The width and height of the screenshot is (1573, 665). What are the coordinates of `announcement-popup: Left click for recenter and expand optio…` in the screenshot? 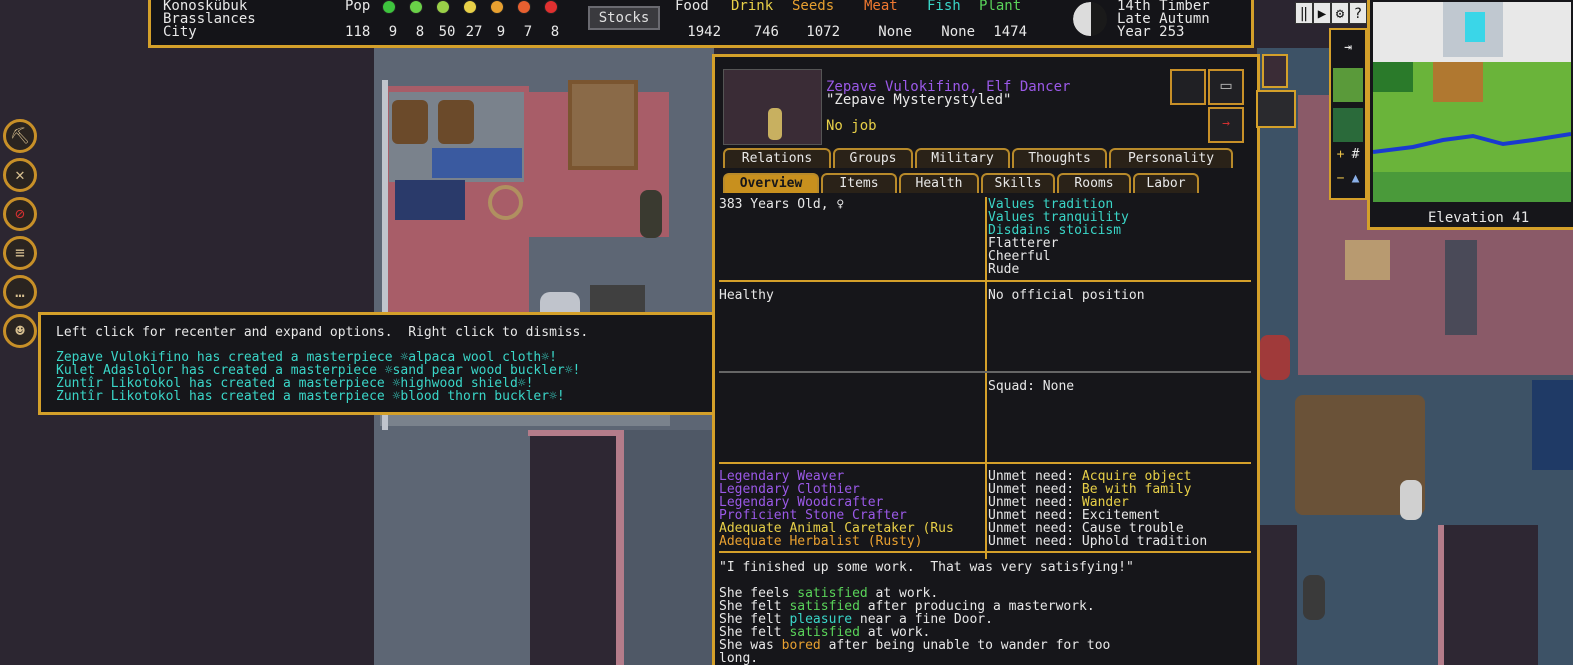 It's located at (419, 363).